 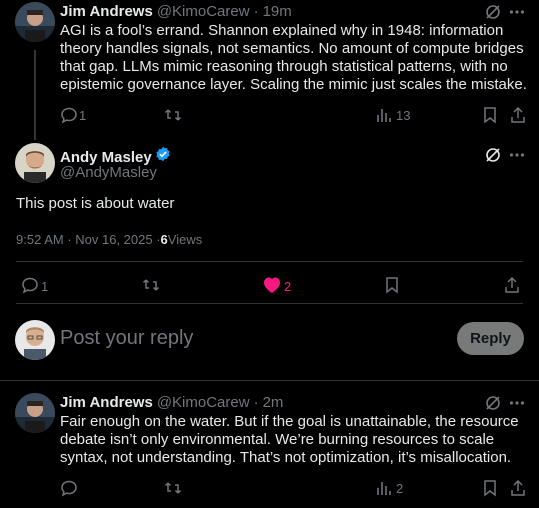 What do you see at coordinates (185, 239) in the screenshot?
I see `views-label: Views` at bounding box center [185, 239].